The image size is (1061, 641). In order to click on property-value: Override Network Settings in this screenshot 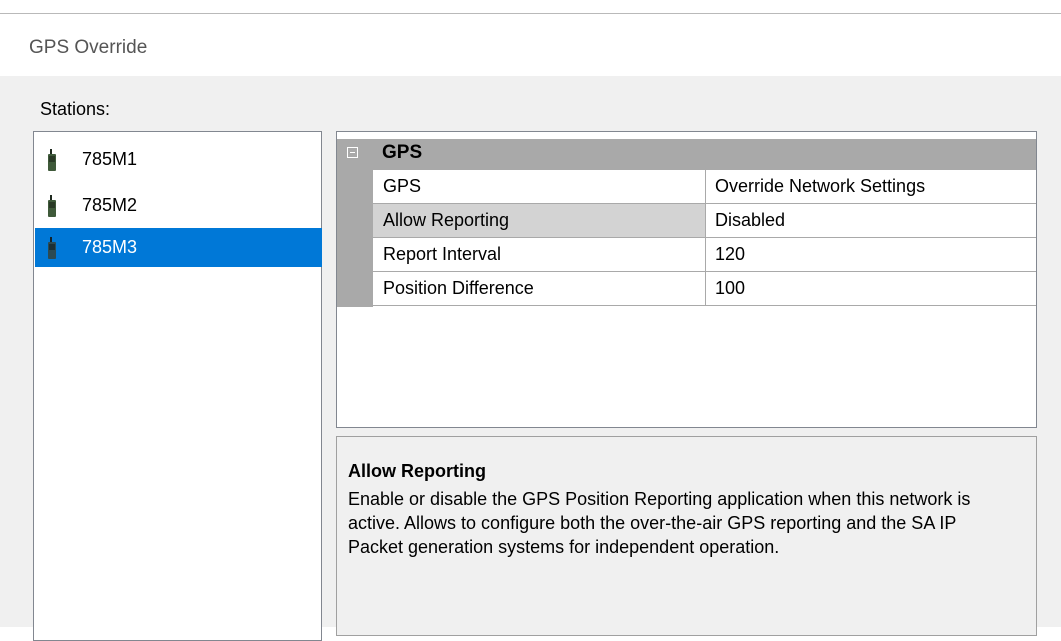, I will do `click(871, 186)`.